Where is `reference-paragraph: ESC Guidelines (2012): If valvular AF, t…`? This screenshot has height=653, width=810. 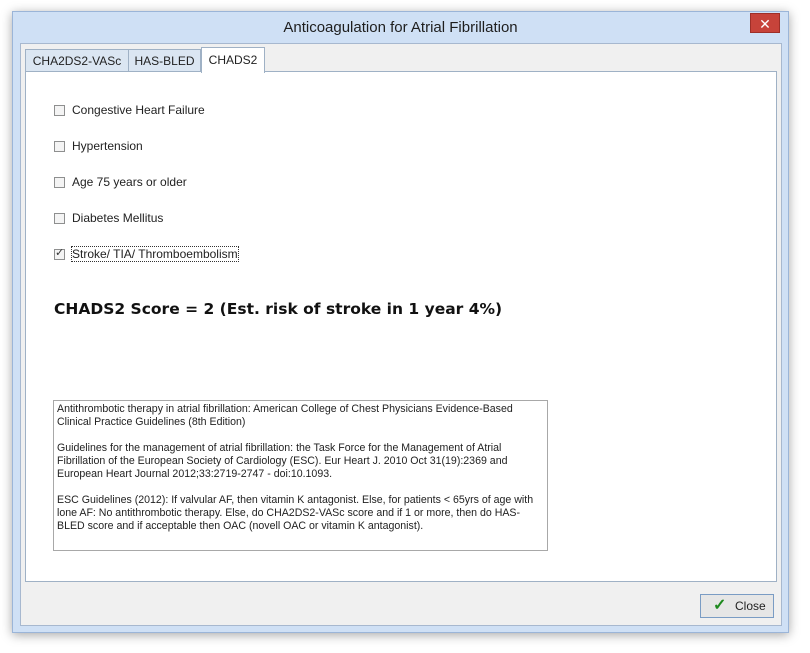 reference-paragraph: ESC Guidelines (2012): If valvular AF, t… is located at coordinates (295, 513).